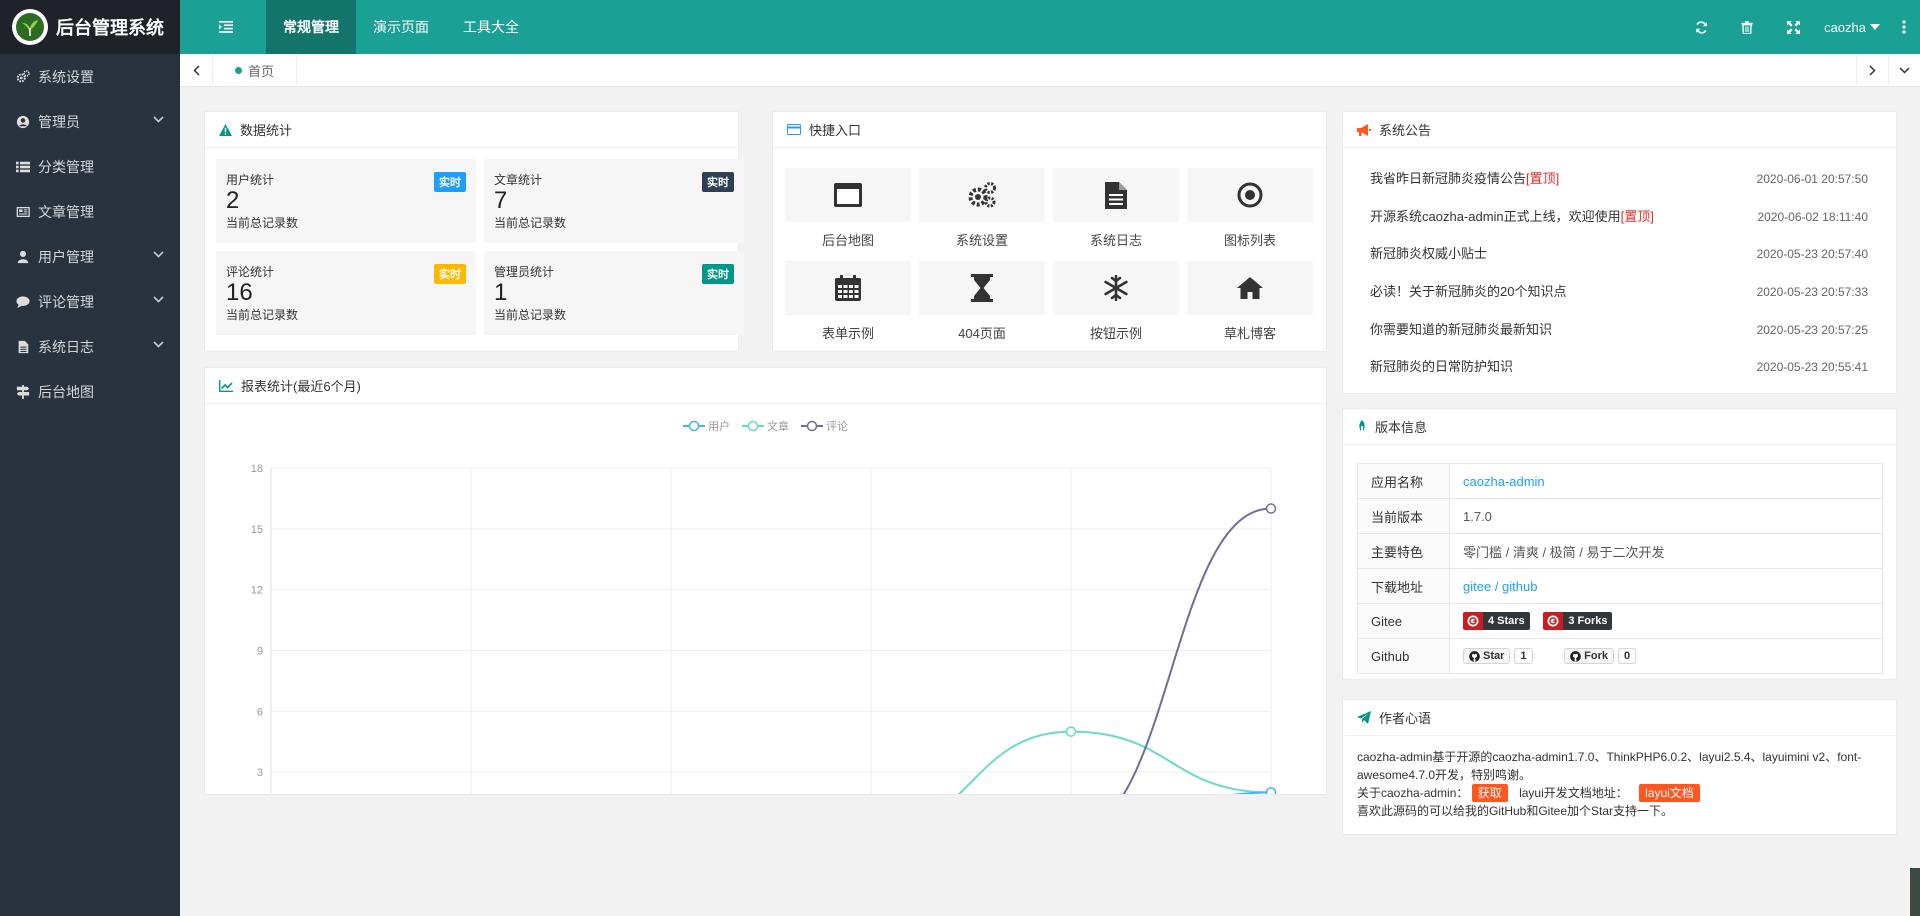 The image size is (1920, 916). What do you see at coordinates (1498, 656) in the screenshot?
I see `github-star-button: Star 1` at bounding box center [1498, 656].